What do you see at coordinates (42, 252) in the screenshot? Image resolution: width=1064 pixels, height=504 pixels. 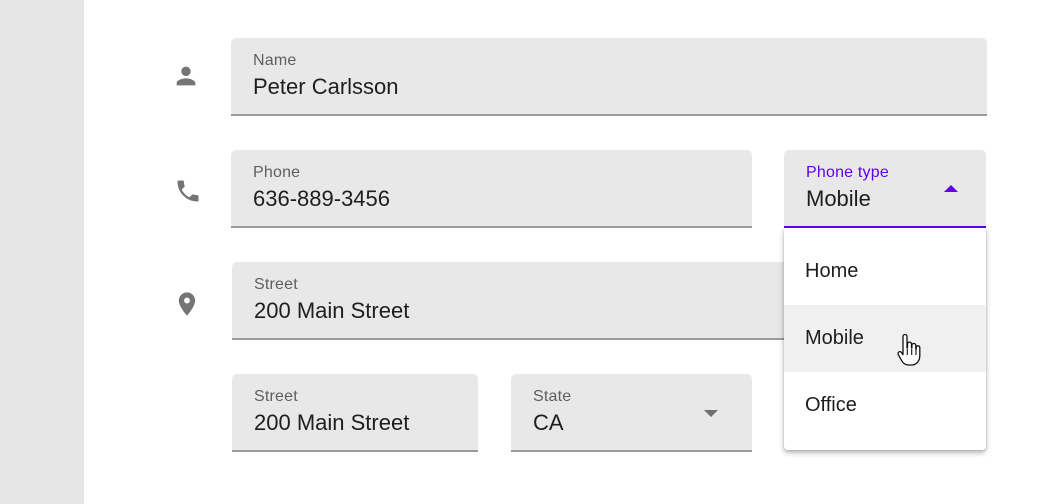 I see `side-panel` at bounding box center [42, 252].